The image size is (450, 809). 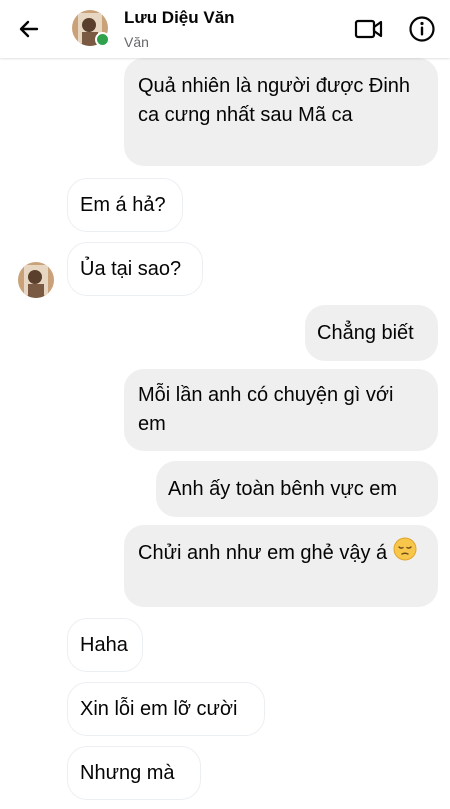 What do you see at coordinates (283, 488) in the screenshot?
I see `message-text: Anh ấy toàn bênh vực em` at bounding box center [283, 488].